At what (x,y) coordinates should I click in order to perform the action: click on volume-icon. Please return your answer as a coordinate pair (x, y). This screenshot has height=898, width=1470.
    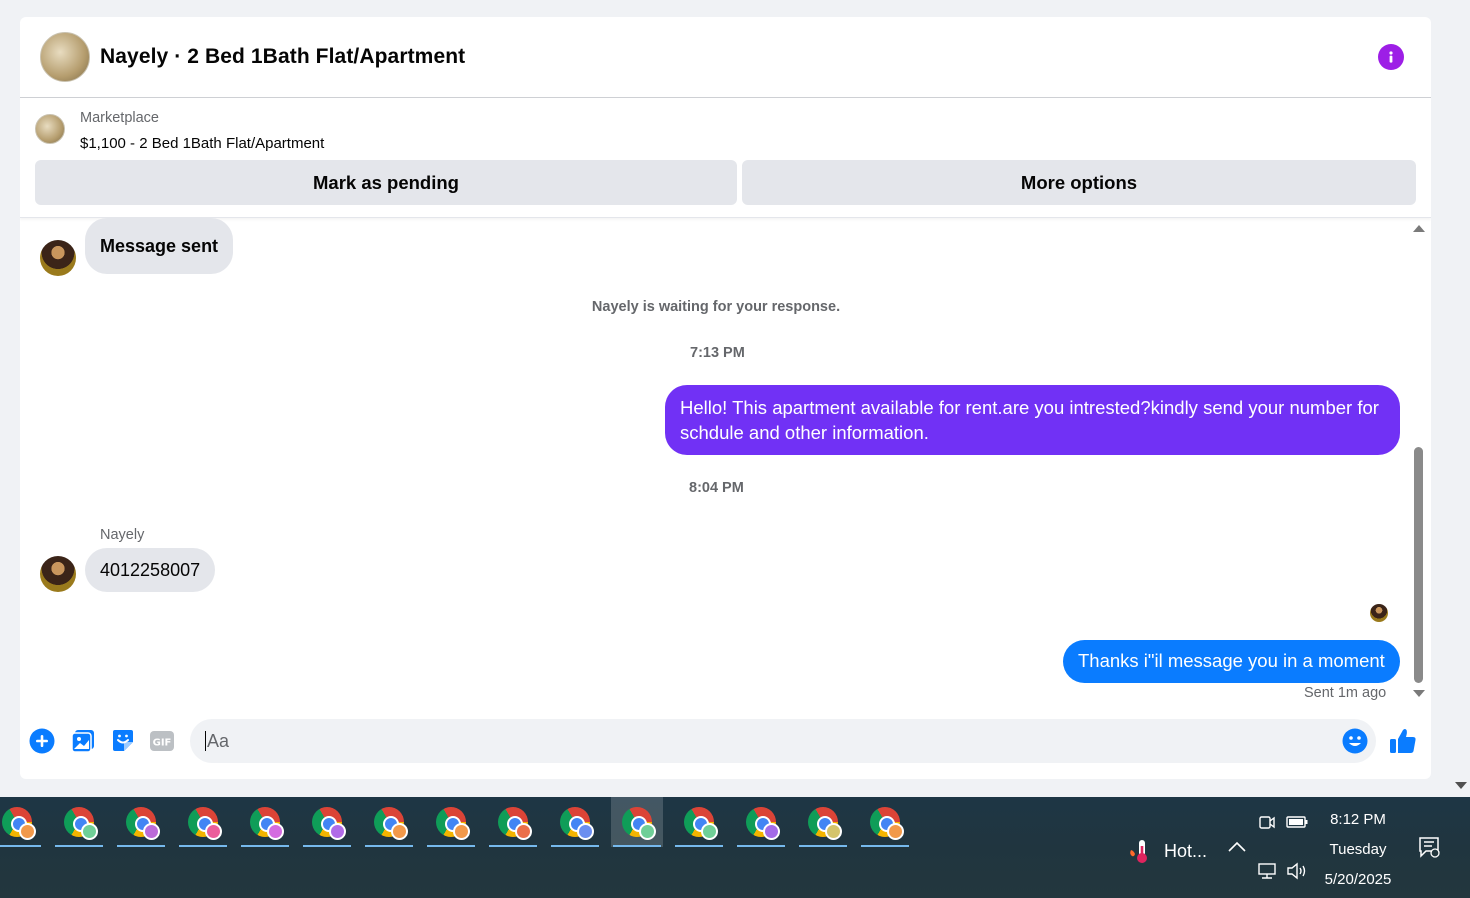
    Looking at the image, I should click on (1297, 871).